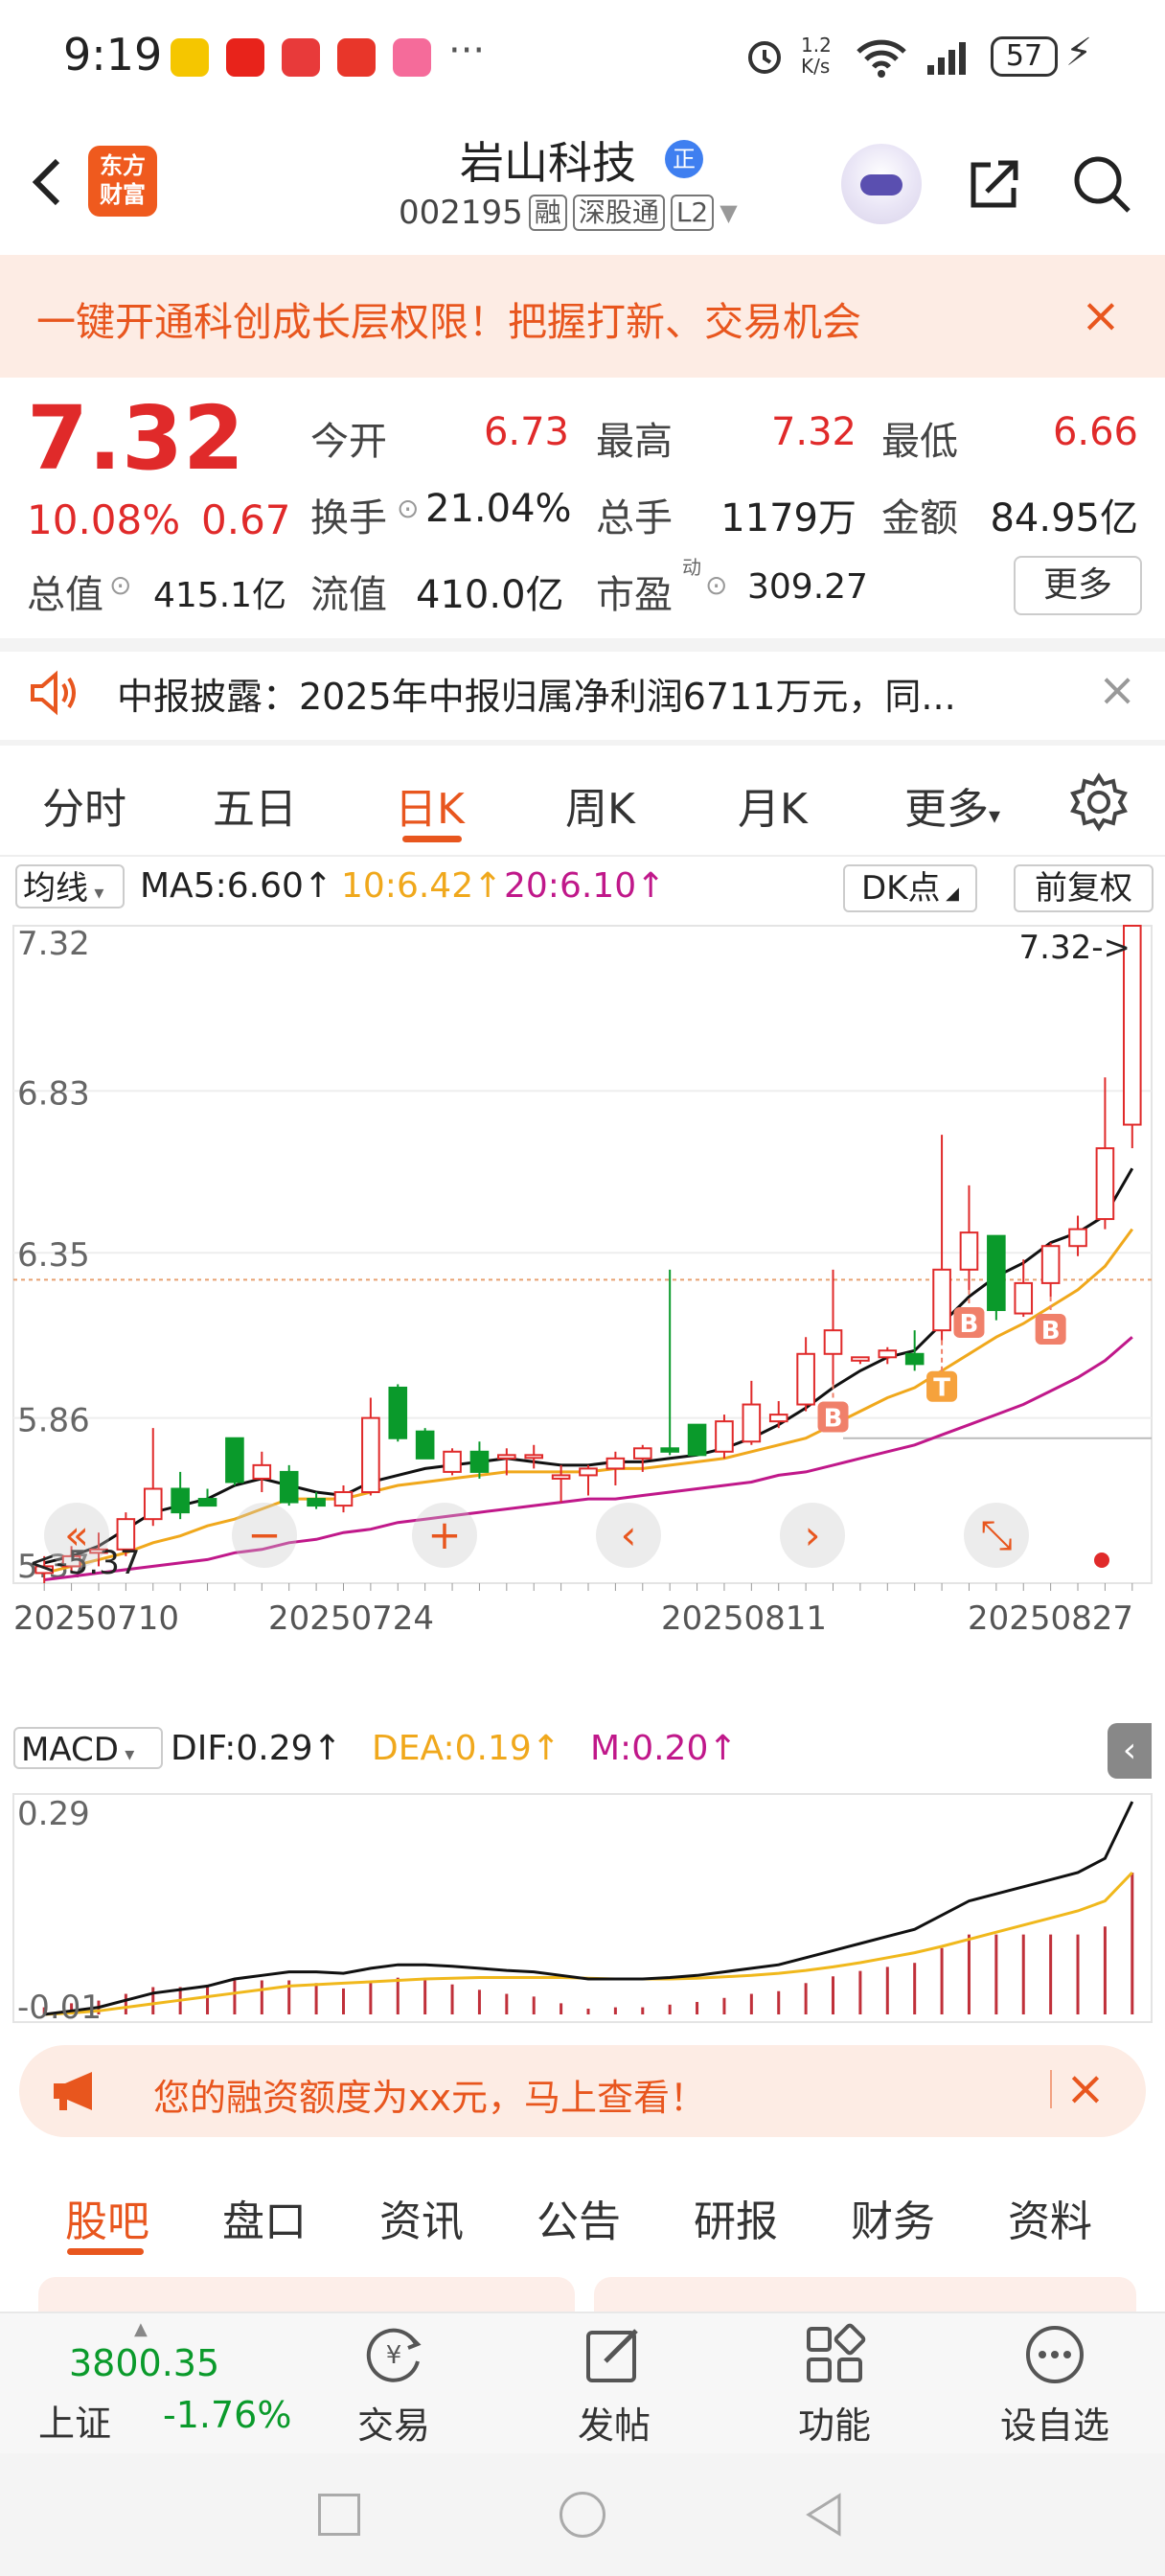 The height and width of the screenshot is (2576, 1165). I want to click on mktcap-info-icon: ⊙, so click(120, 585).